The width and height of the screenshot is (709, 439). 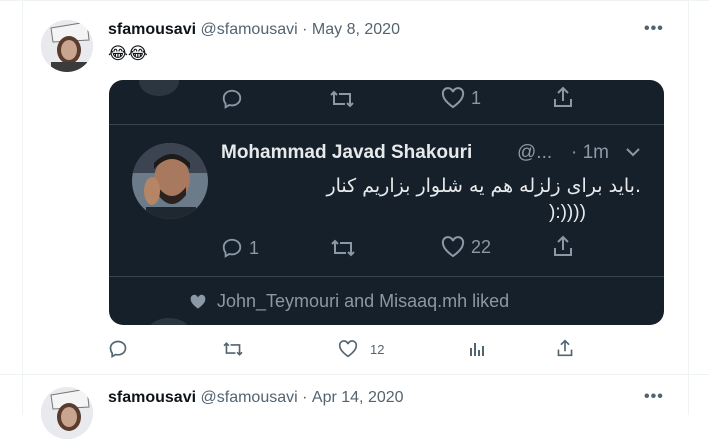 What do you see at coordinates (22, 207) in the screenshot?
I see `timeline-left-border` at bounding box center [22, 207].